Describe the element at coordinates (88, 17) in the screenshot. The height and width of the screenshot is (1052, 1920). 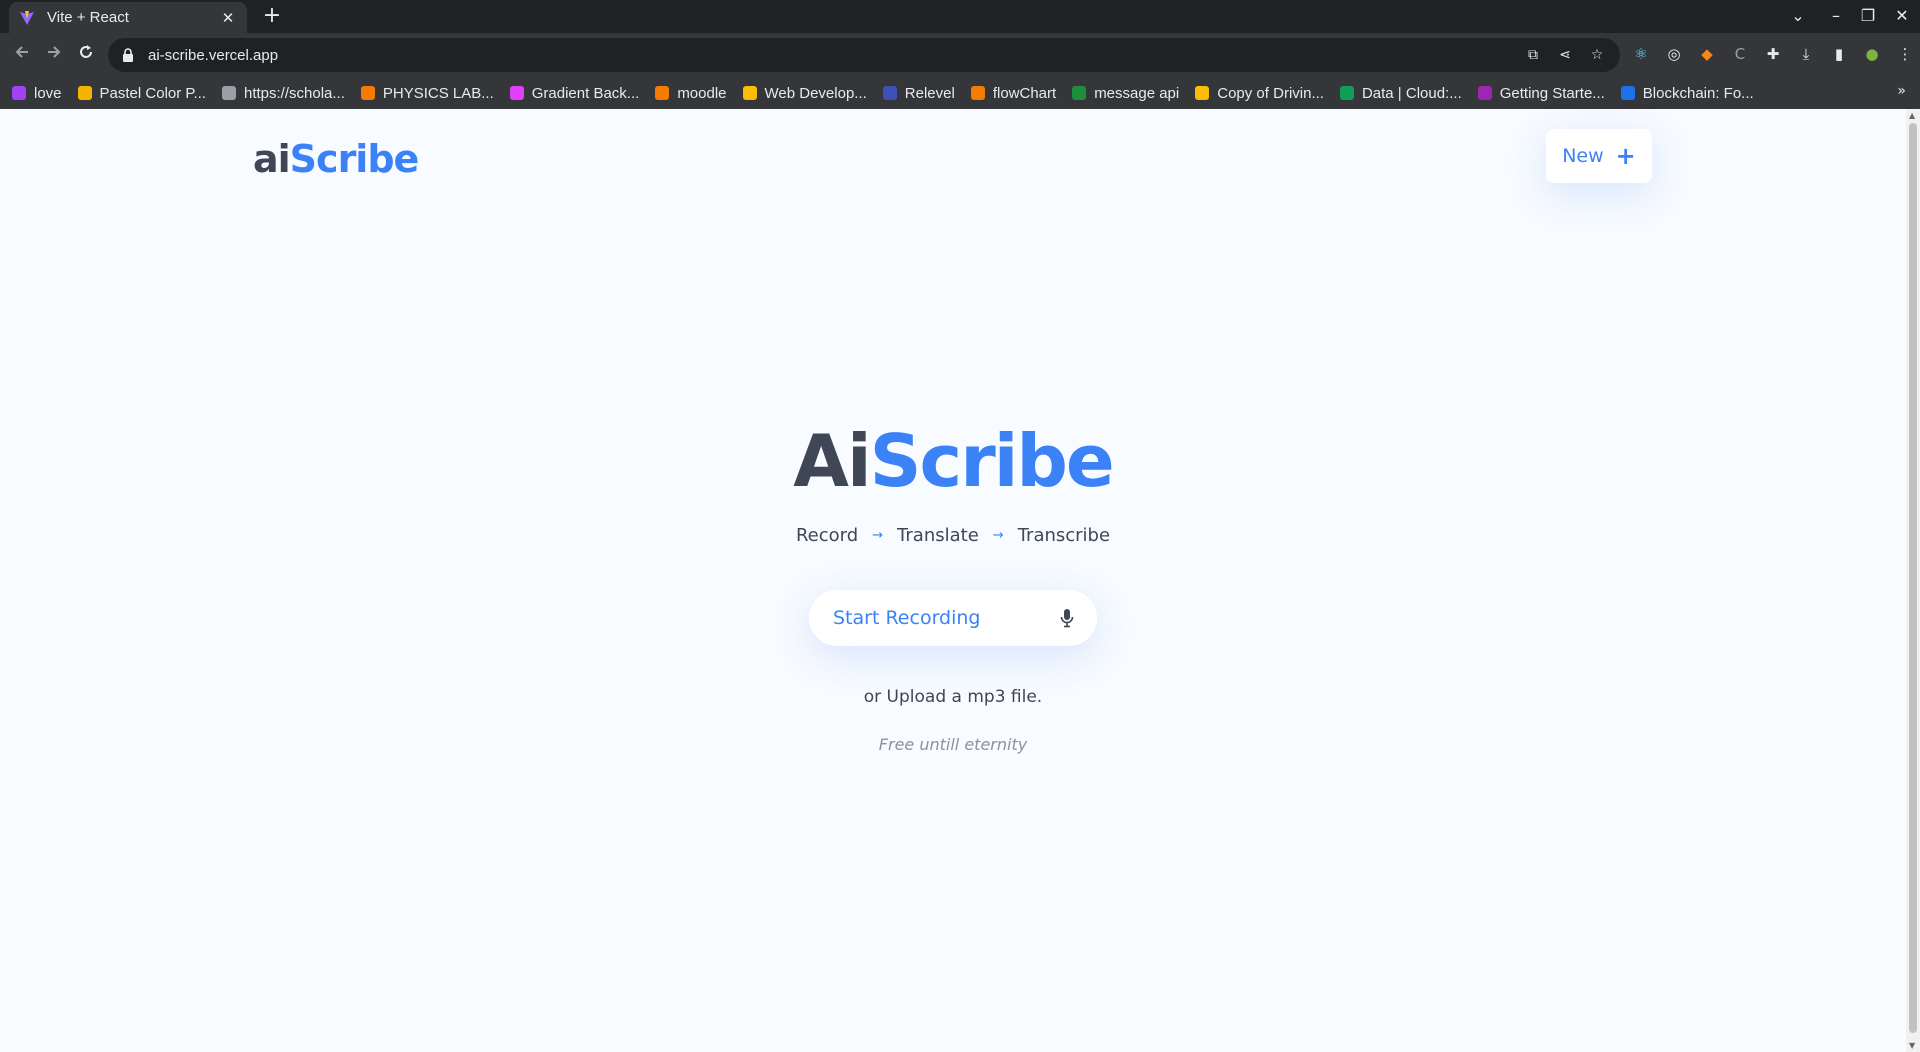
I see `tab-title: Vite + React` at that location.